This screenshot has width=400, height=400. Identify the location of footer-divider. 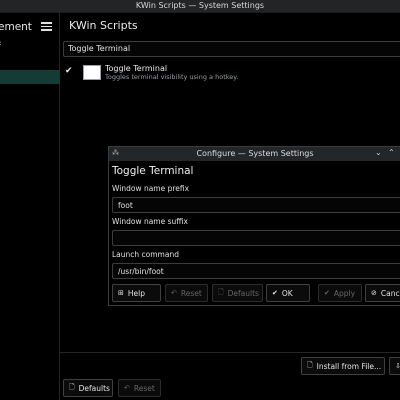
(230, 352).